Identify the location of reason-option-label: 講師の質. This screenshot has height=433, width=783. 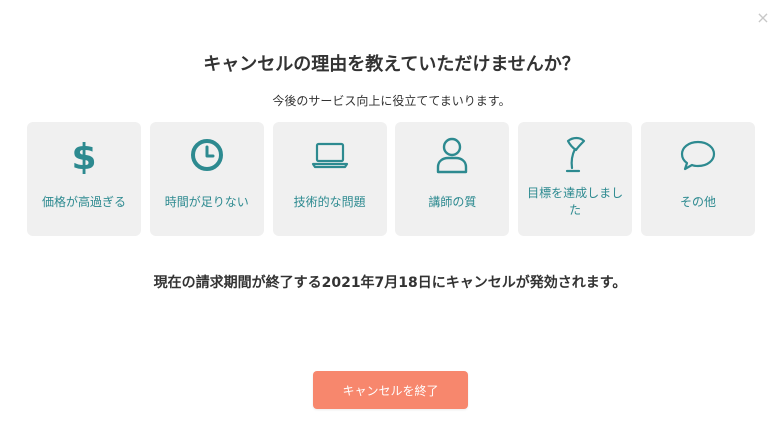
(452, 201).